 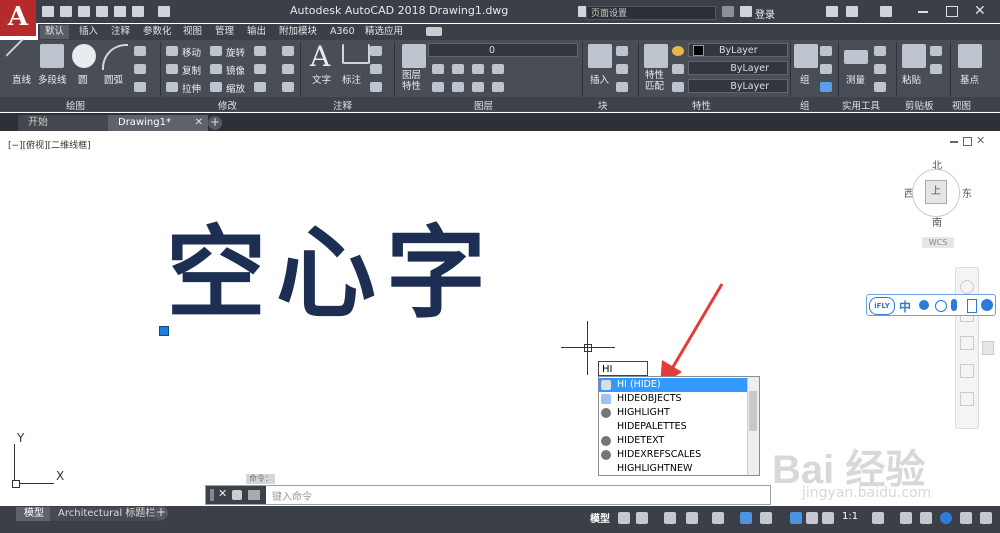 I want to click on hardware-accel-icon, so click(x=946, y=518).